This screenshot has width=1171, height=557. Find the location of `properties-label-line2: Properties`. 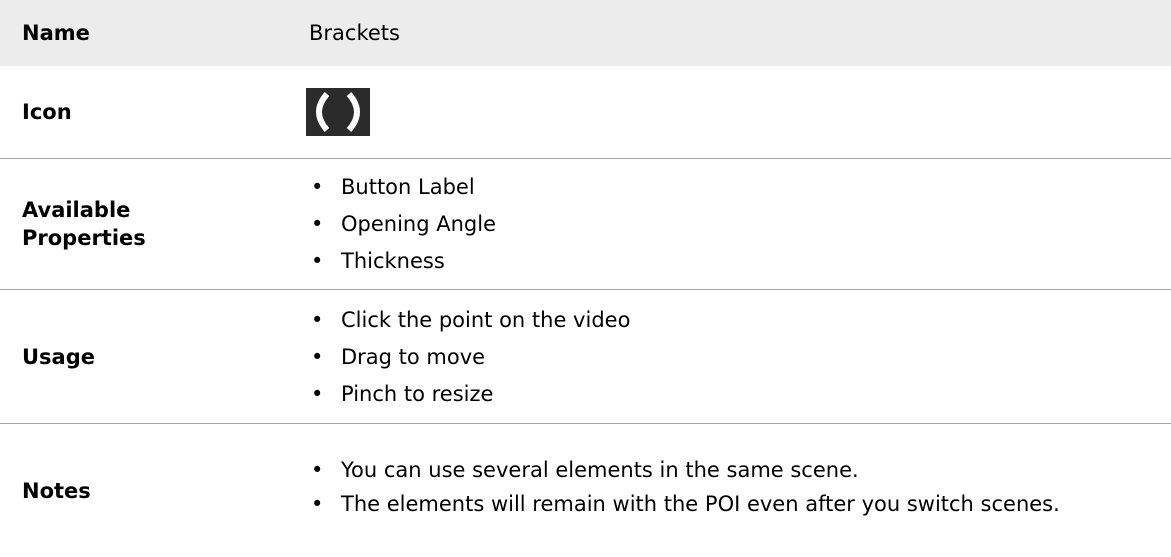

properties-label-line2: Properties is located at coordinates (84, 238).